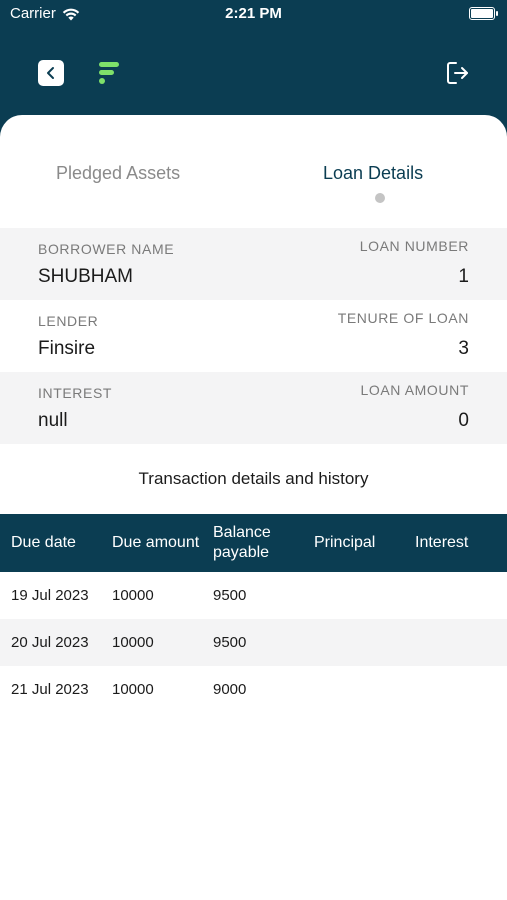  Describe the element at coordinates (253, 264) in the screenshot. I see `borrower-row: BORROWER NAME SHUBHAM LOAN NUMBER 1` at that location.